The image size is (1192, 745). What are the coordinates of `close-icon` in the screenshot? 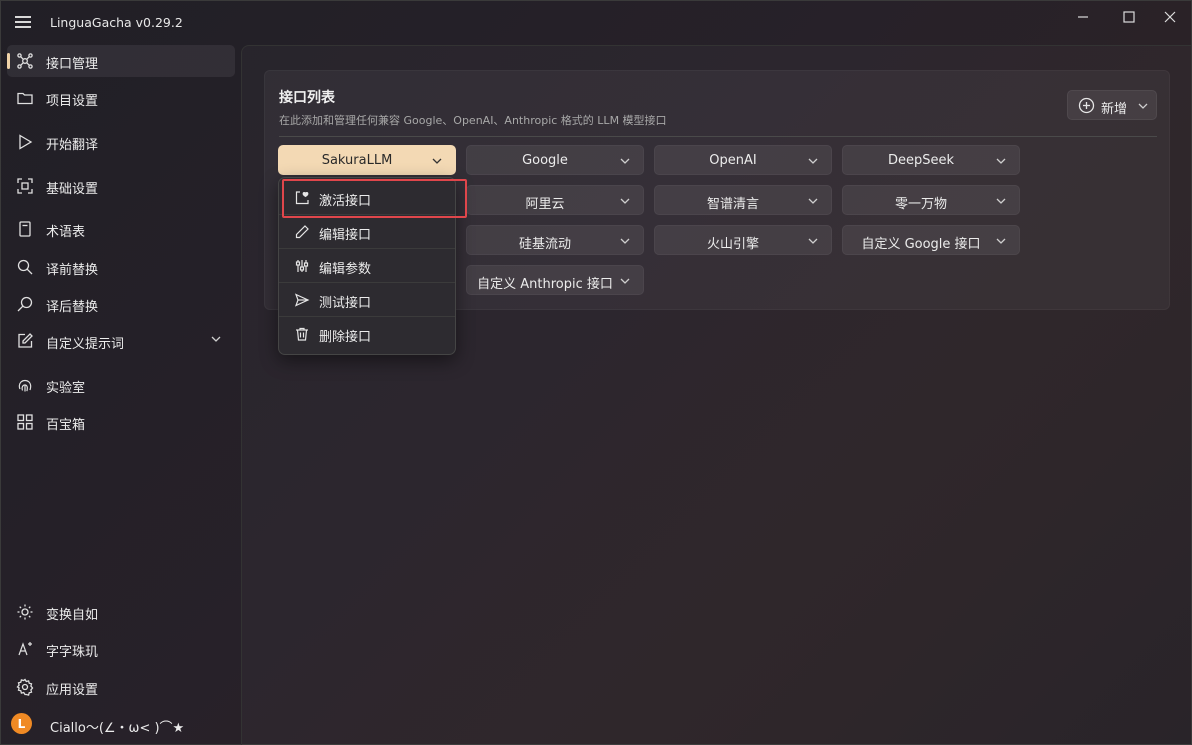 It's located at (1170, 17).